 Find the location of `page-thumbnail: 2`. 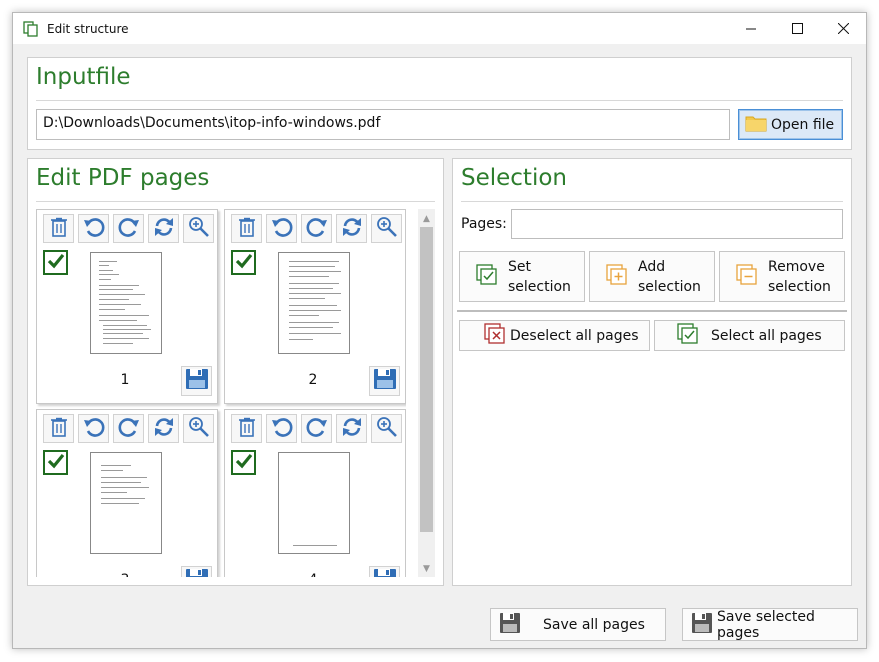

page-thumbnail: 2 is located at coordinates (315, 306).